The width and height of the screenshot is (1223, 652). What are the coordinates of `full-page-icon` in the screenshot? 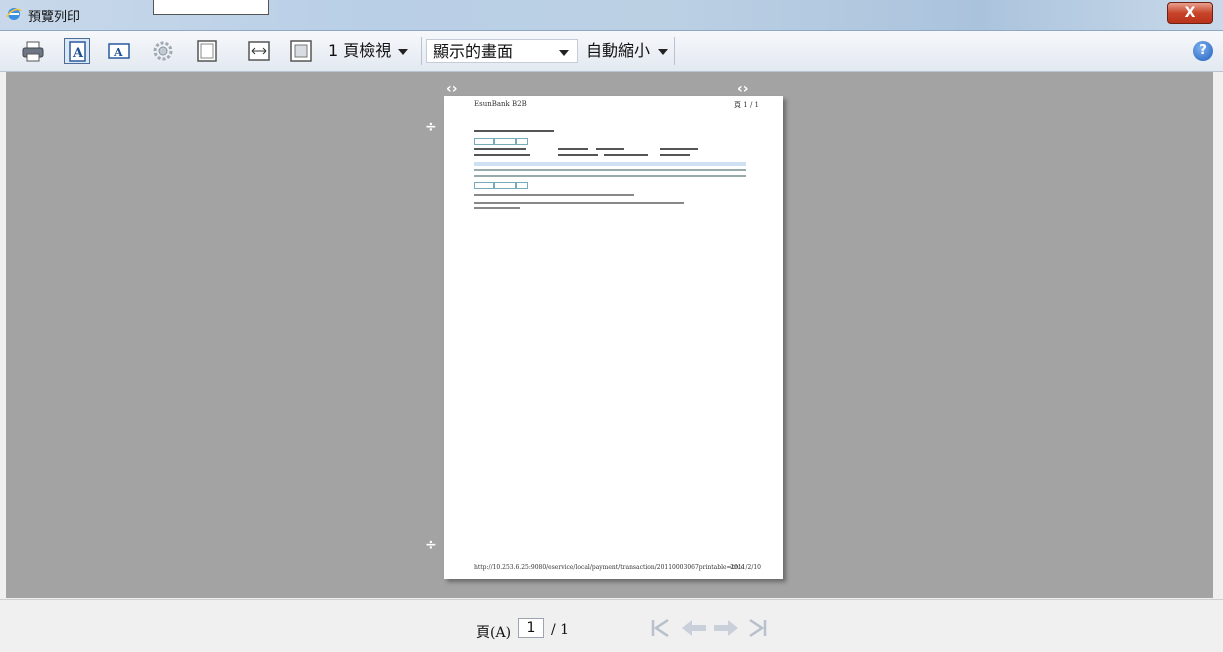 It's located at (301, 51).